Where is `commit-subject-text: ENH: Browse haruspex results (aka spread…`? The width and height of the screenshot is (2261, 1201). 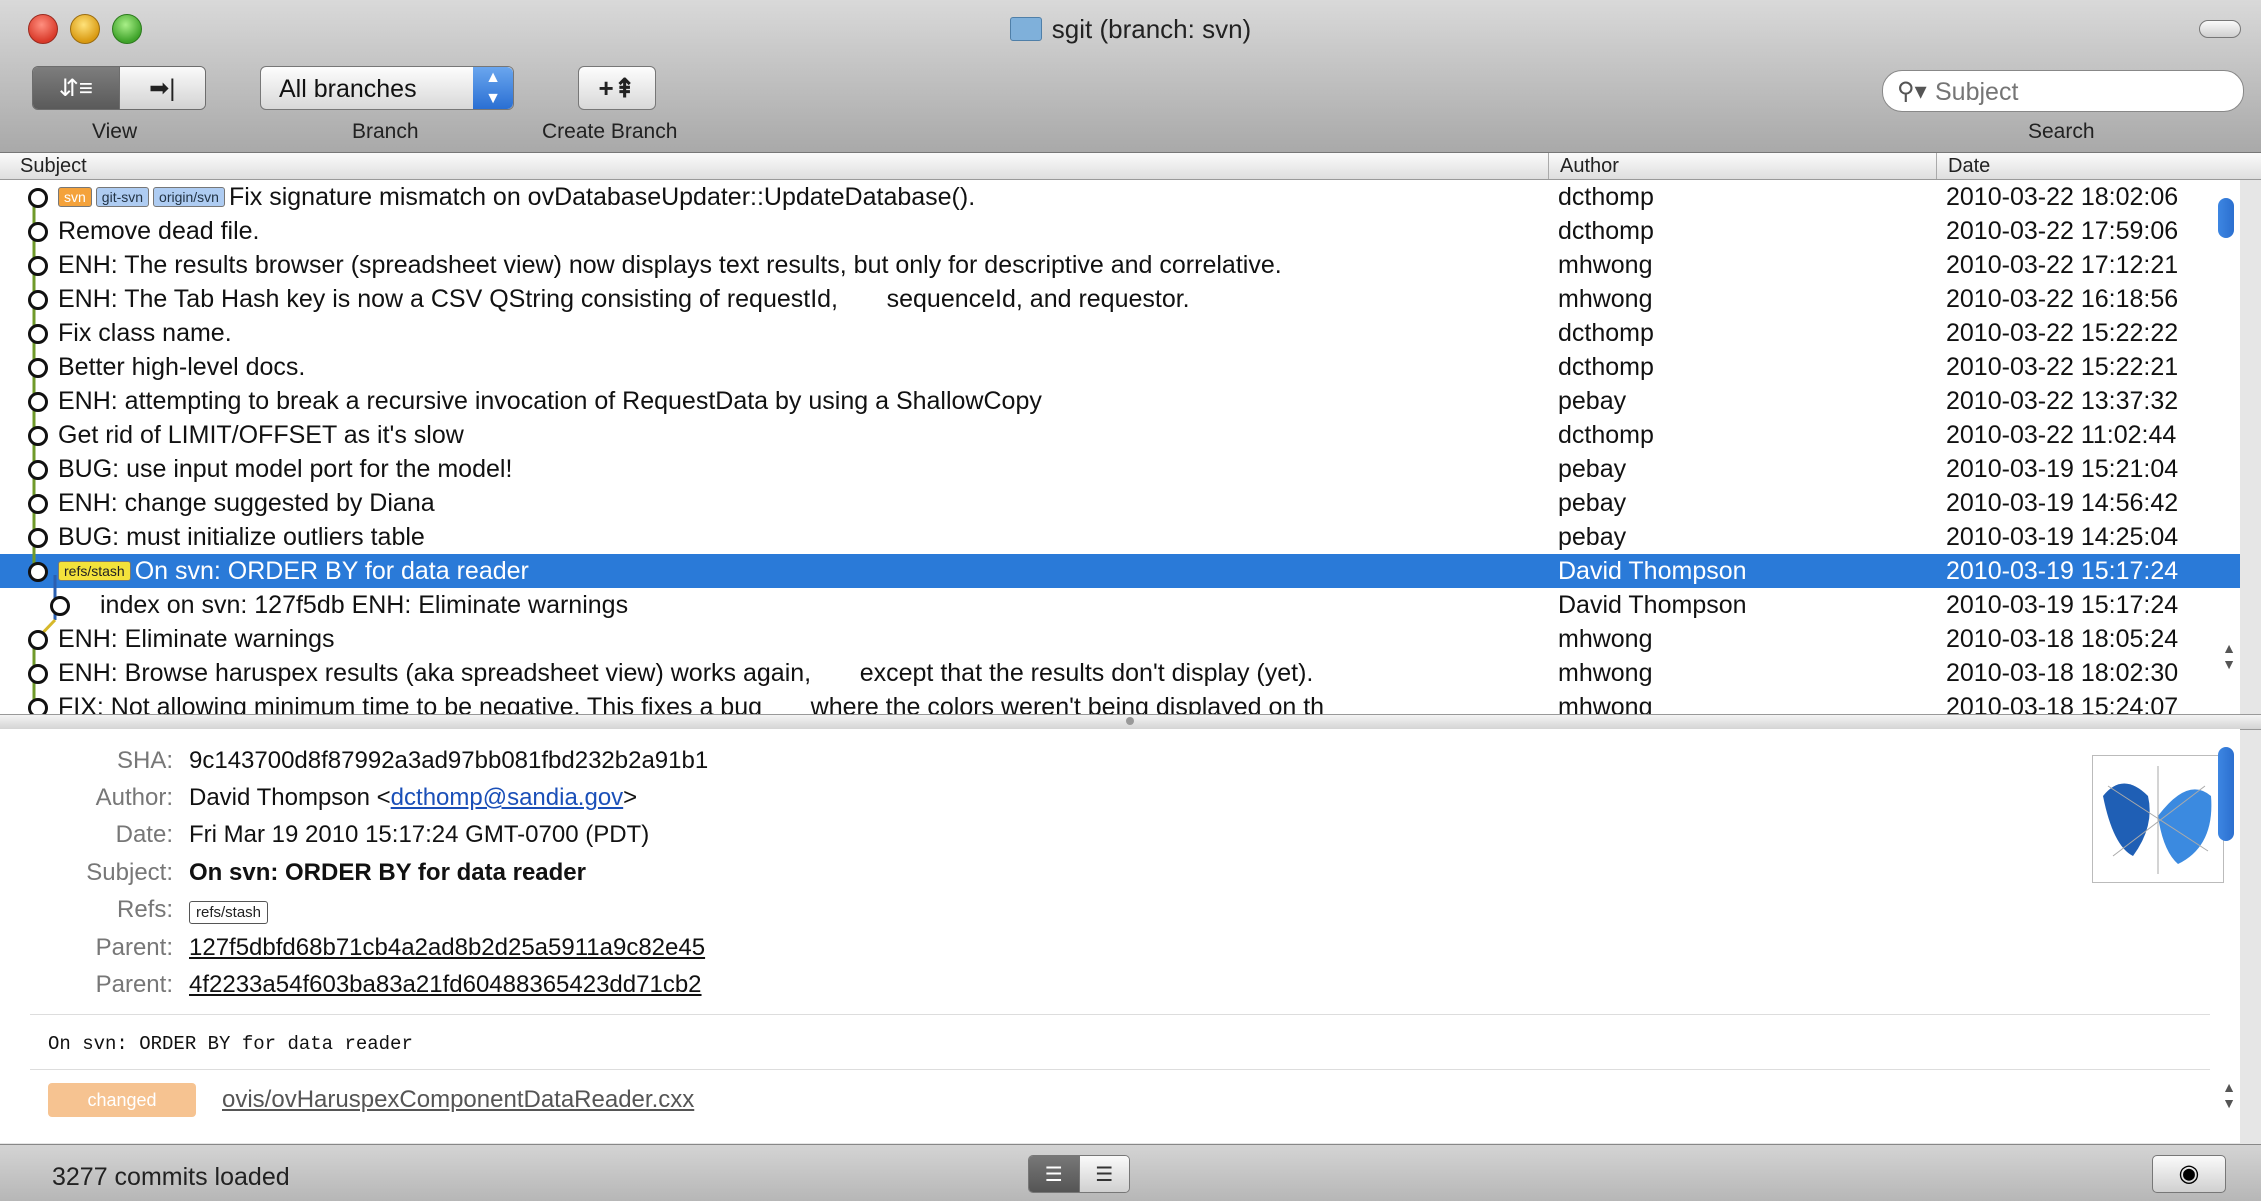 commit-subject-text: ENH: Browse haruspex results (aka spread… is located at coordinates (686, 673).